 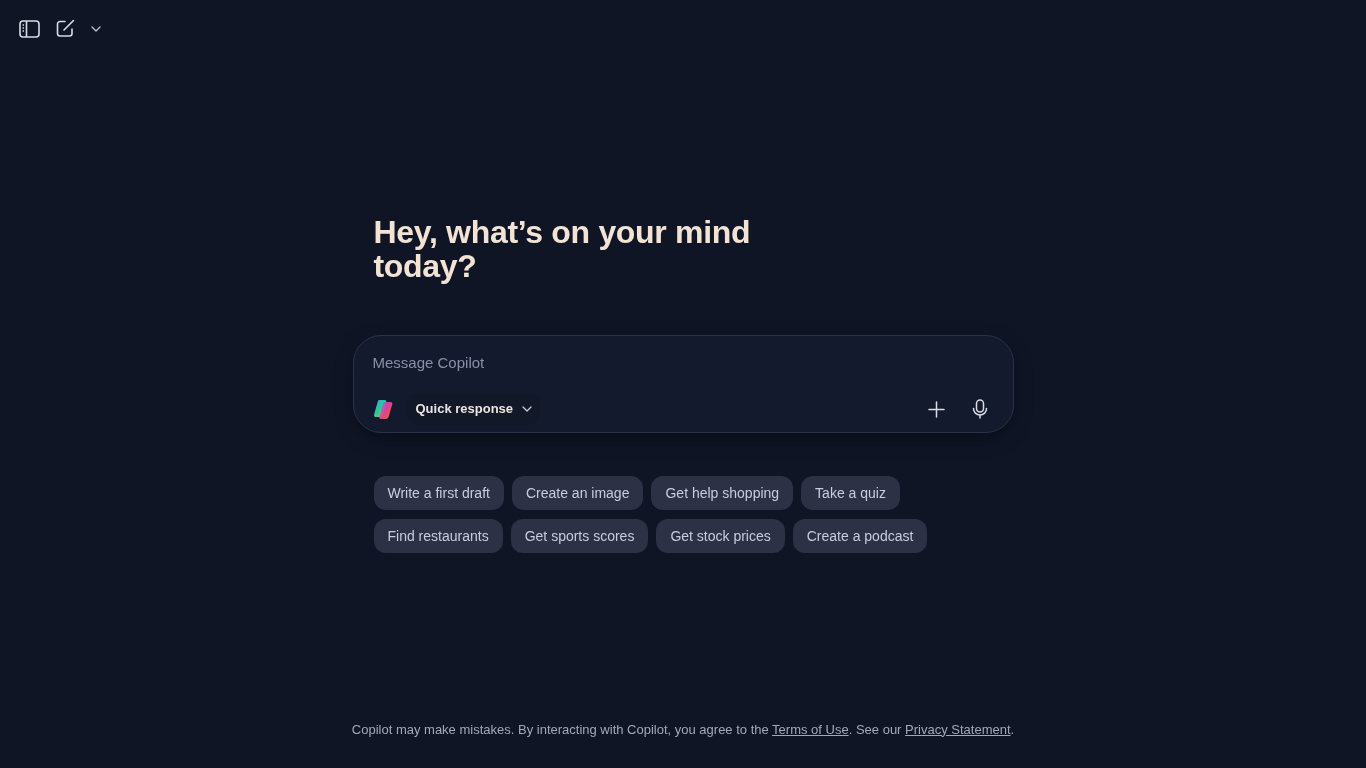 I want to click on footer-link: Privacy Statement, so click(x=958, y=729).